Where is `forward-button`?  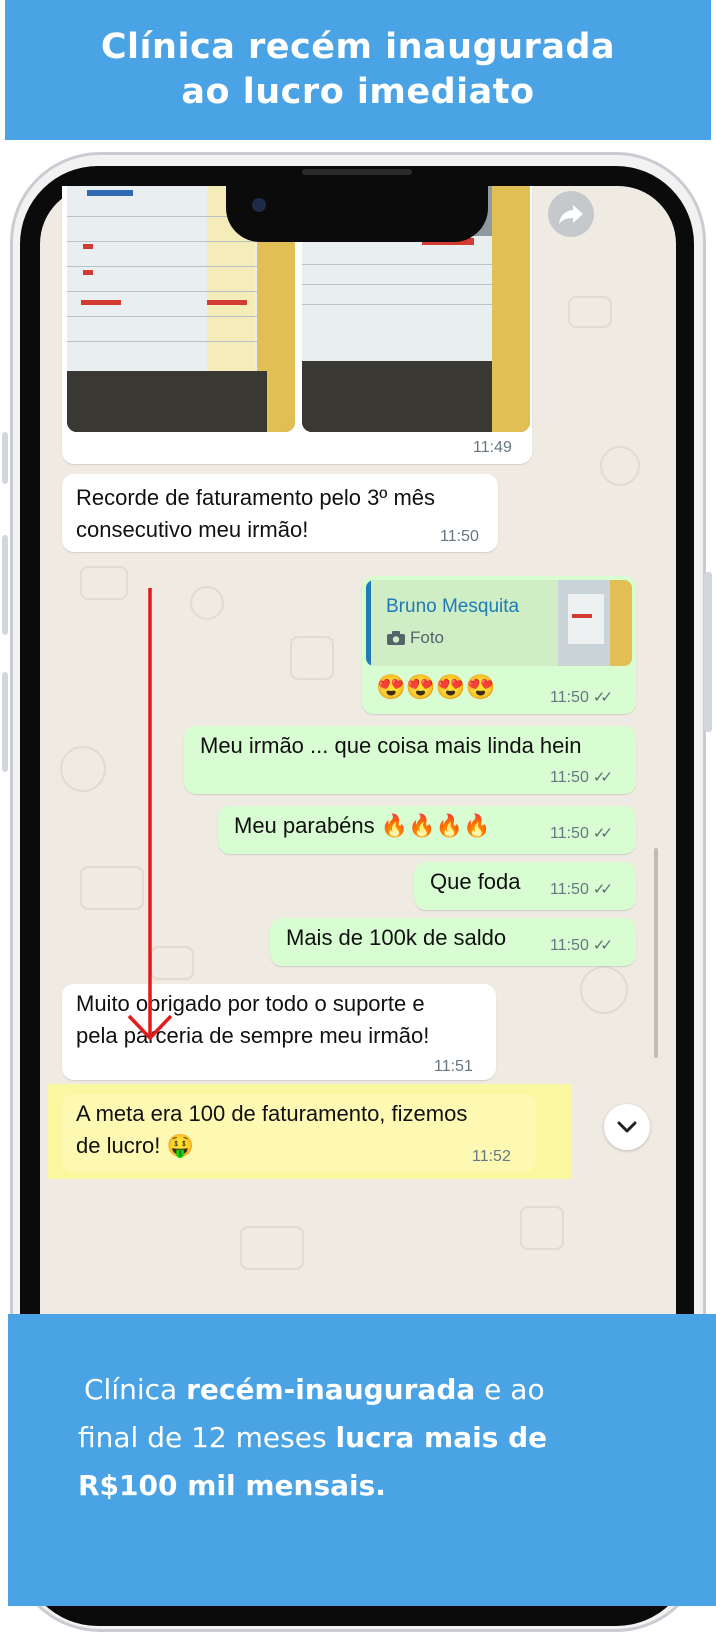 forward-button is located at coordinates (571, 214).